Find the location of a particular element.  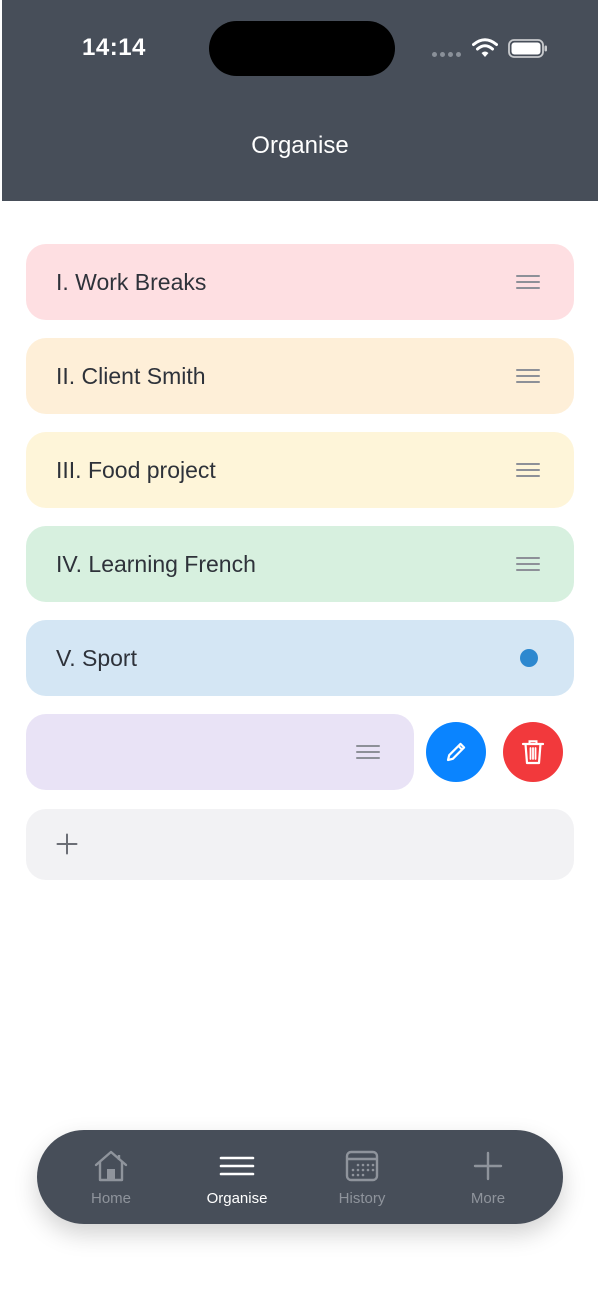

edit-button is located at coordinates (456, 752).